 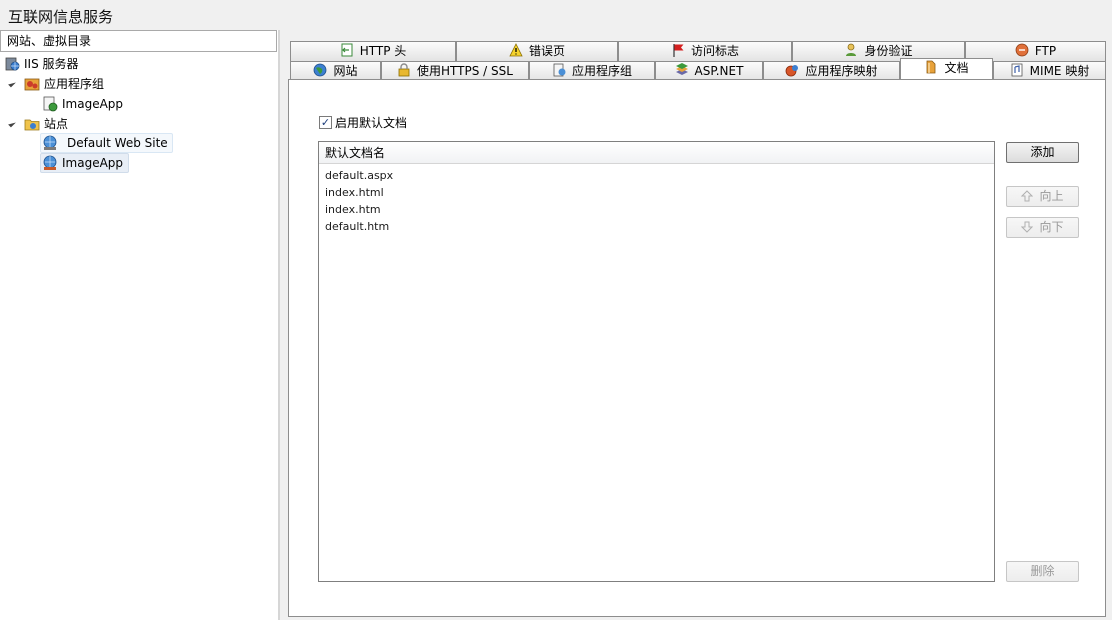 I want to click on move-up-button: 向上, so click(x=1042, y=196).